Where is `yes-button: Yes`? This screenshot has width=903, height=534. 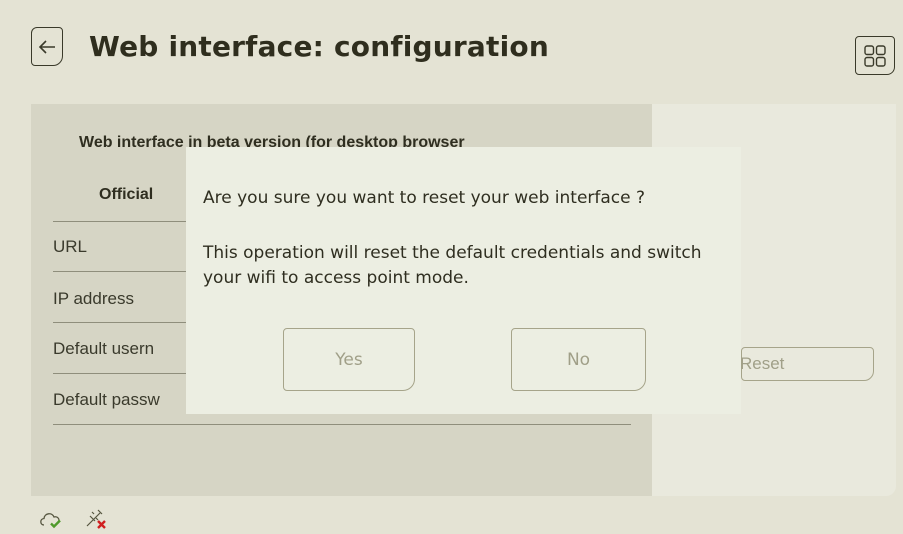
yes-button: Yes is located at coordinates (349, 359).